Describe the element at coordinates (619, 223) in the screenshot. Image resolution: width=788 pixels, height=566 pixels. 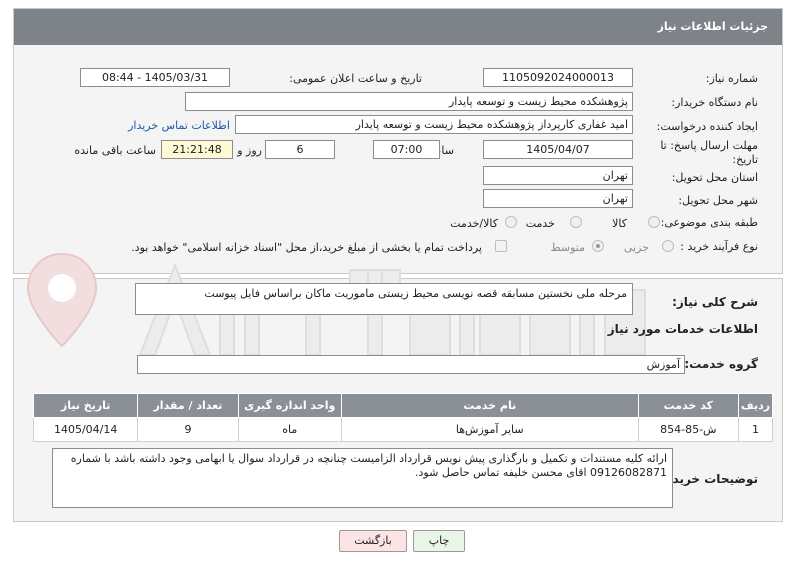
I see `category-option-goods: کالا` at that location.